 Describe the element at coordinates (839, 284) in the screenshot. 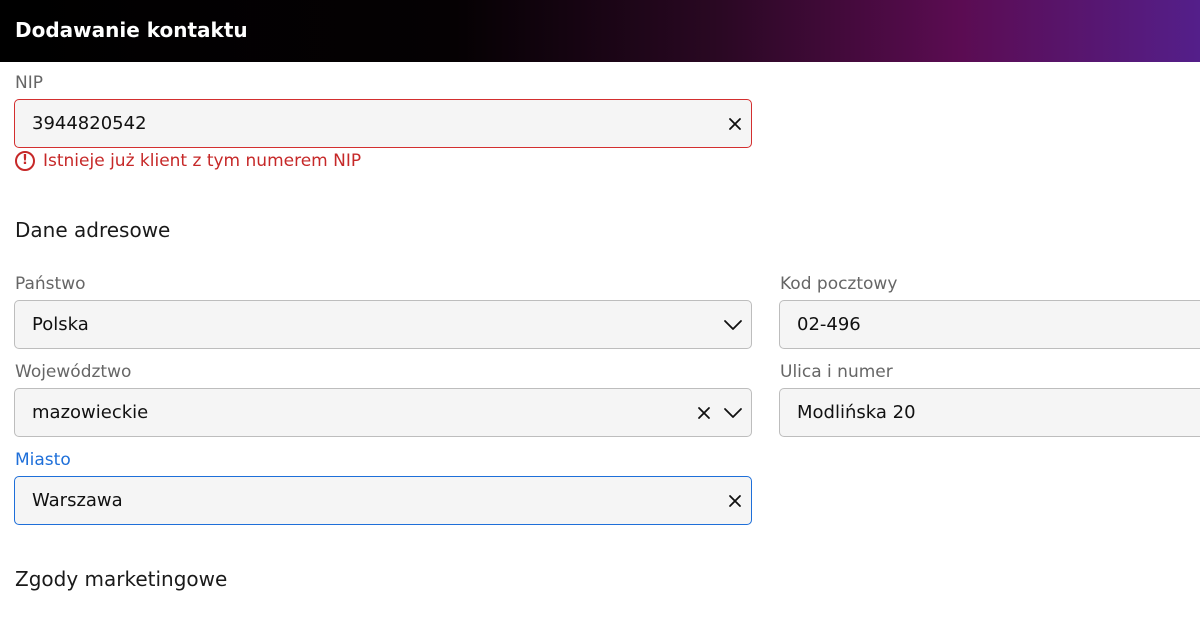

I see `postal-code-label: Kod pocztowy` at that location.